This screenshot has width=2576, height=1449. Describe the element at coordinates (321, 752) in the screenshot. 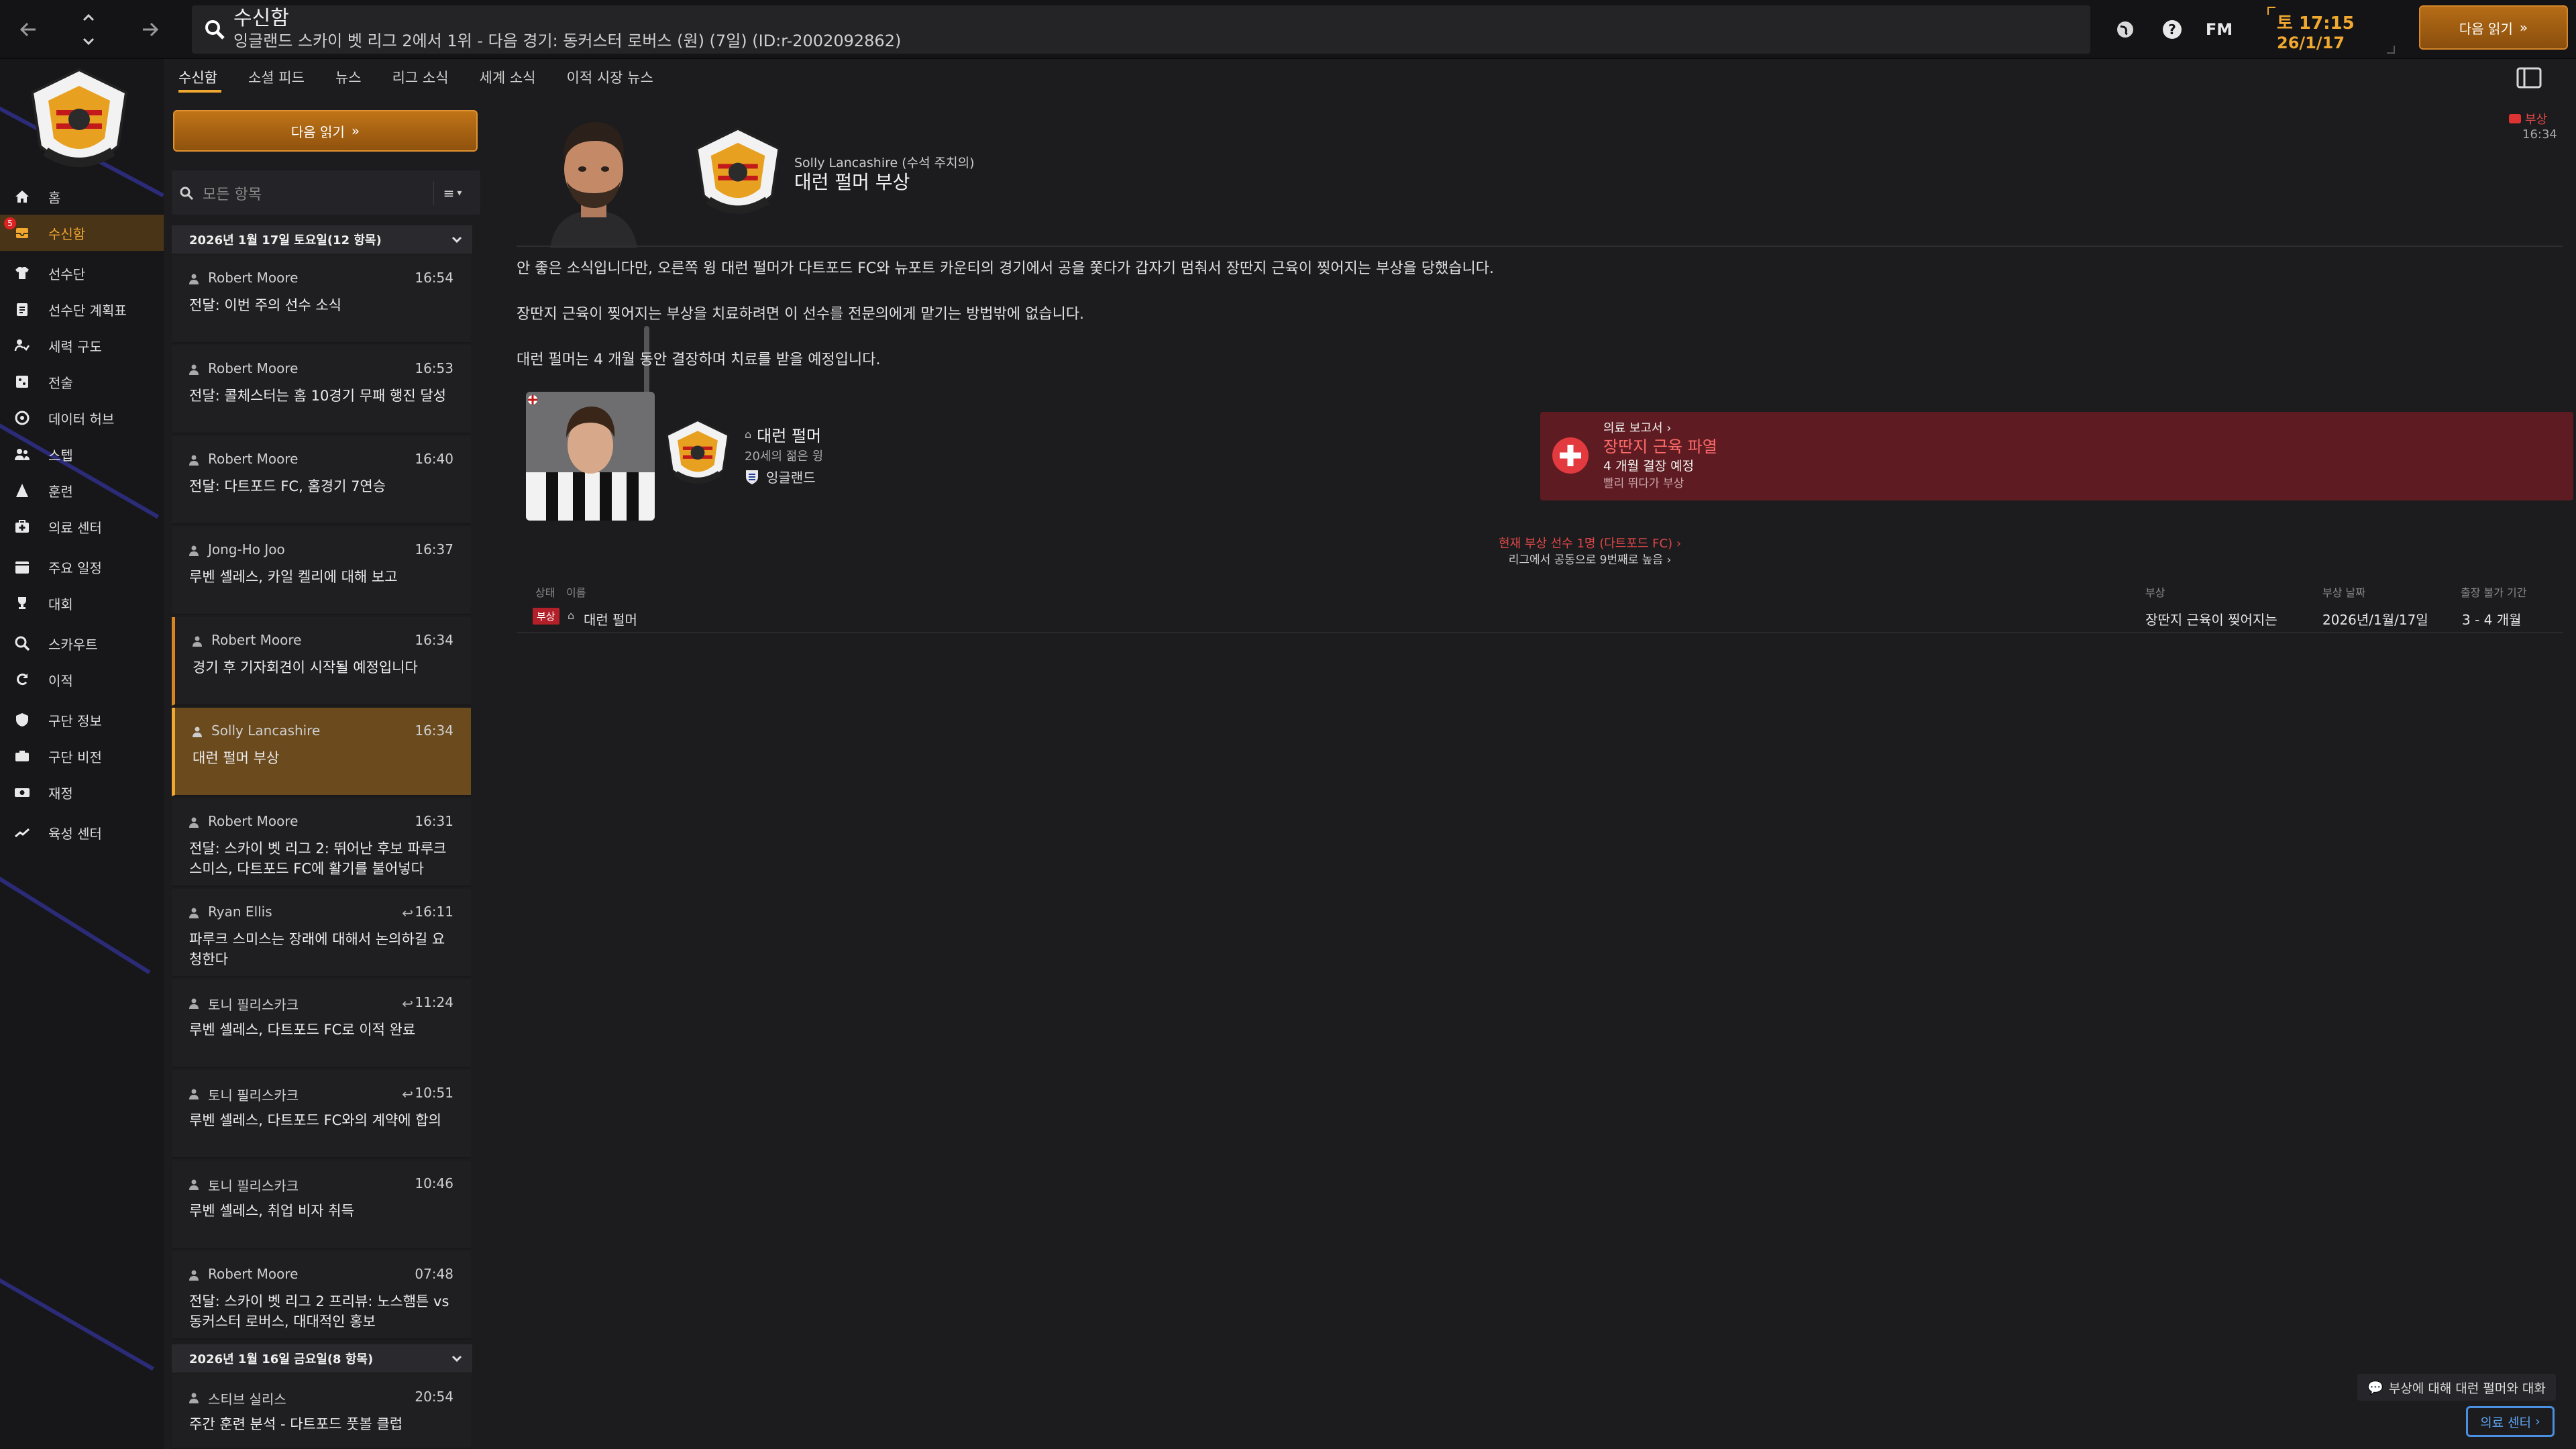

I see `message-item-selected: Solly Lancashire 16:34 대런 펄머 부상` at that location.